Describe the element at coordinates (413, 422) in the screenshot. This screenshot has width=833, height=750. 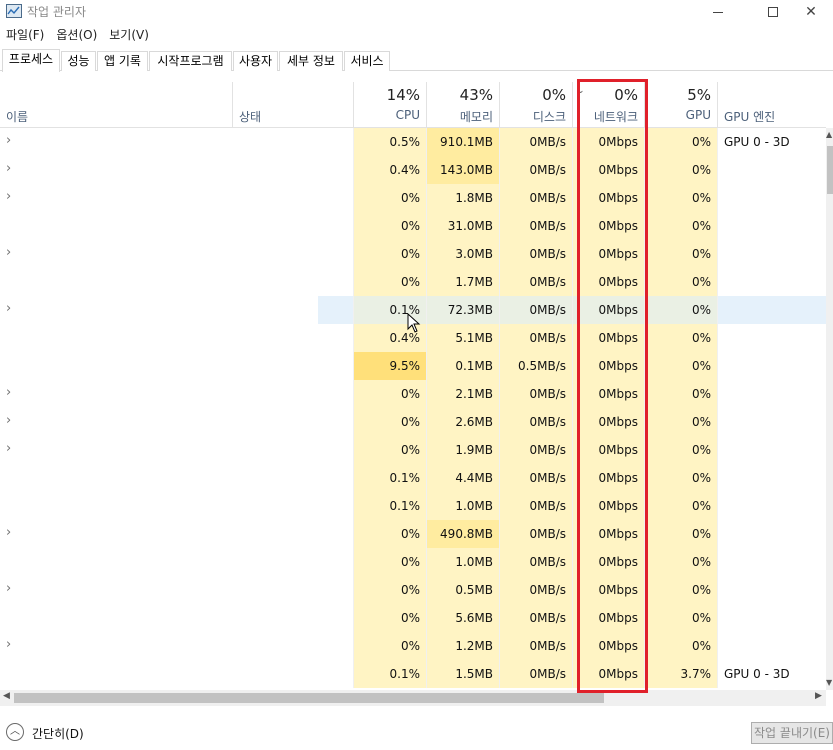
I see `process-row: › 0% 2.6MB 0MB/s 0Mbps 0%` at that location.